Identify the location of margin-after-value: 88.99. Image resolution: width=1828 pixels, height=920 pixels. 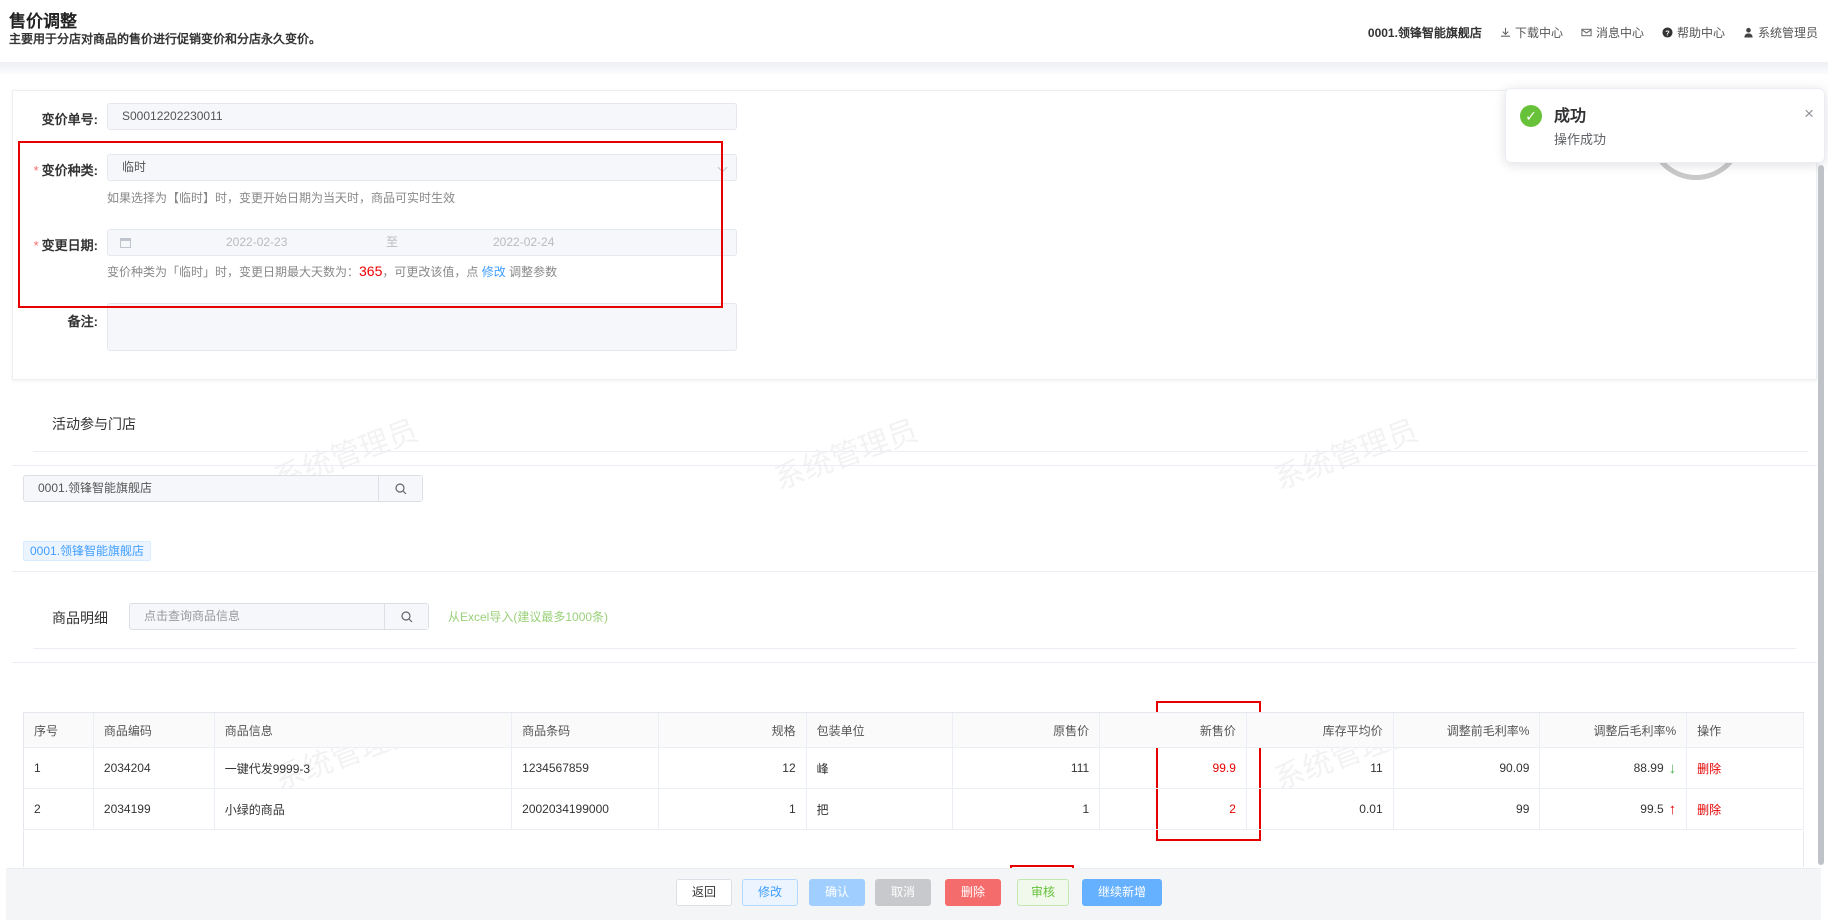
(1648, 768).